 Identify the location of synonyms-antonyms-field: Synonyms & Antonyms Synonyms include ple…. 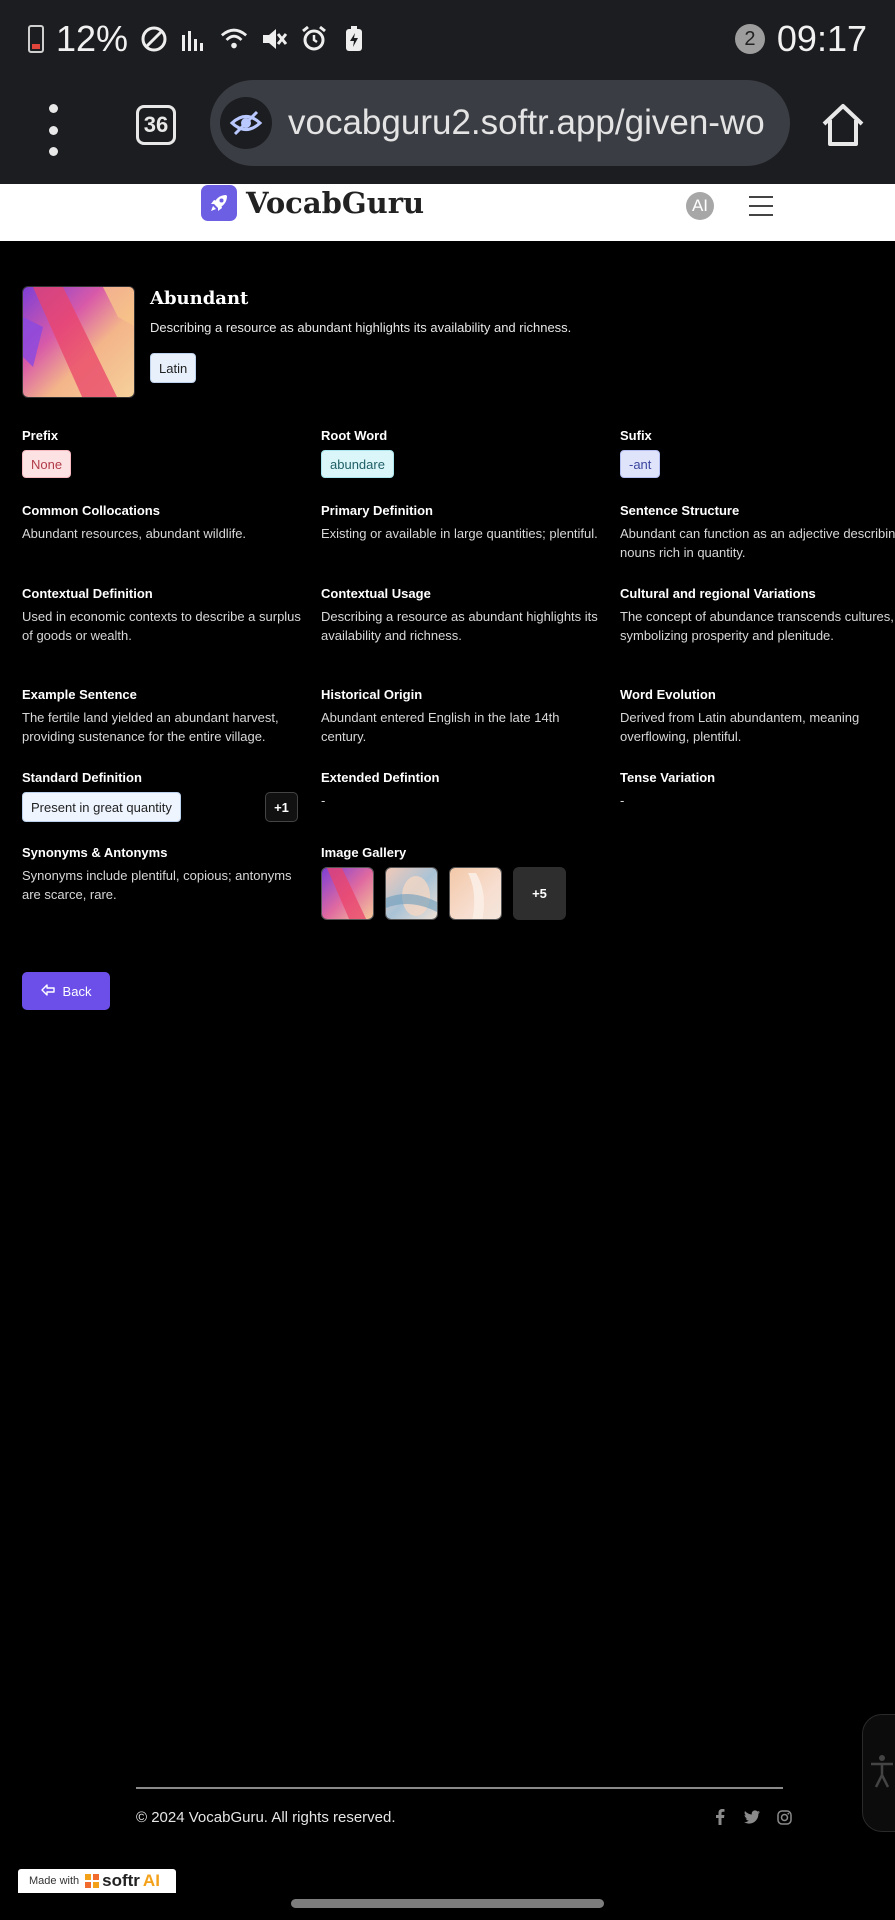
(164, 874).